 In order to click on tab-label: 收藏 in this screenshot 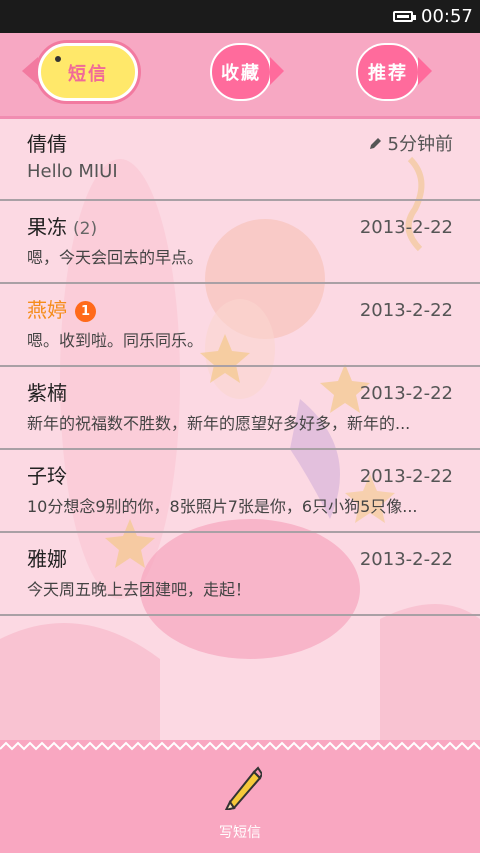, I will do `click(241, 73)`.